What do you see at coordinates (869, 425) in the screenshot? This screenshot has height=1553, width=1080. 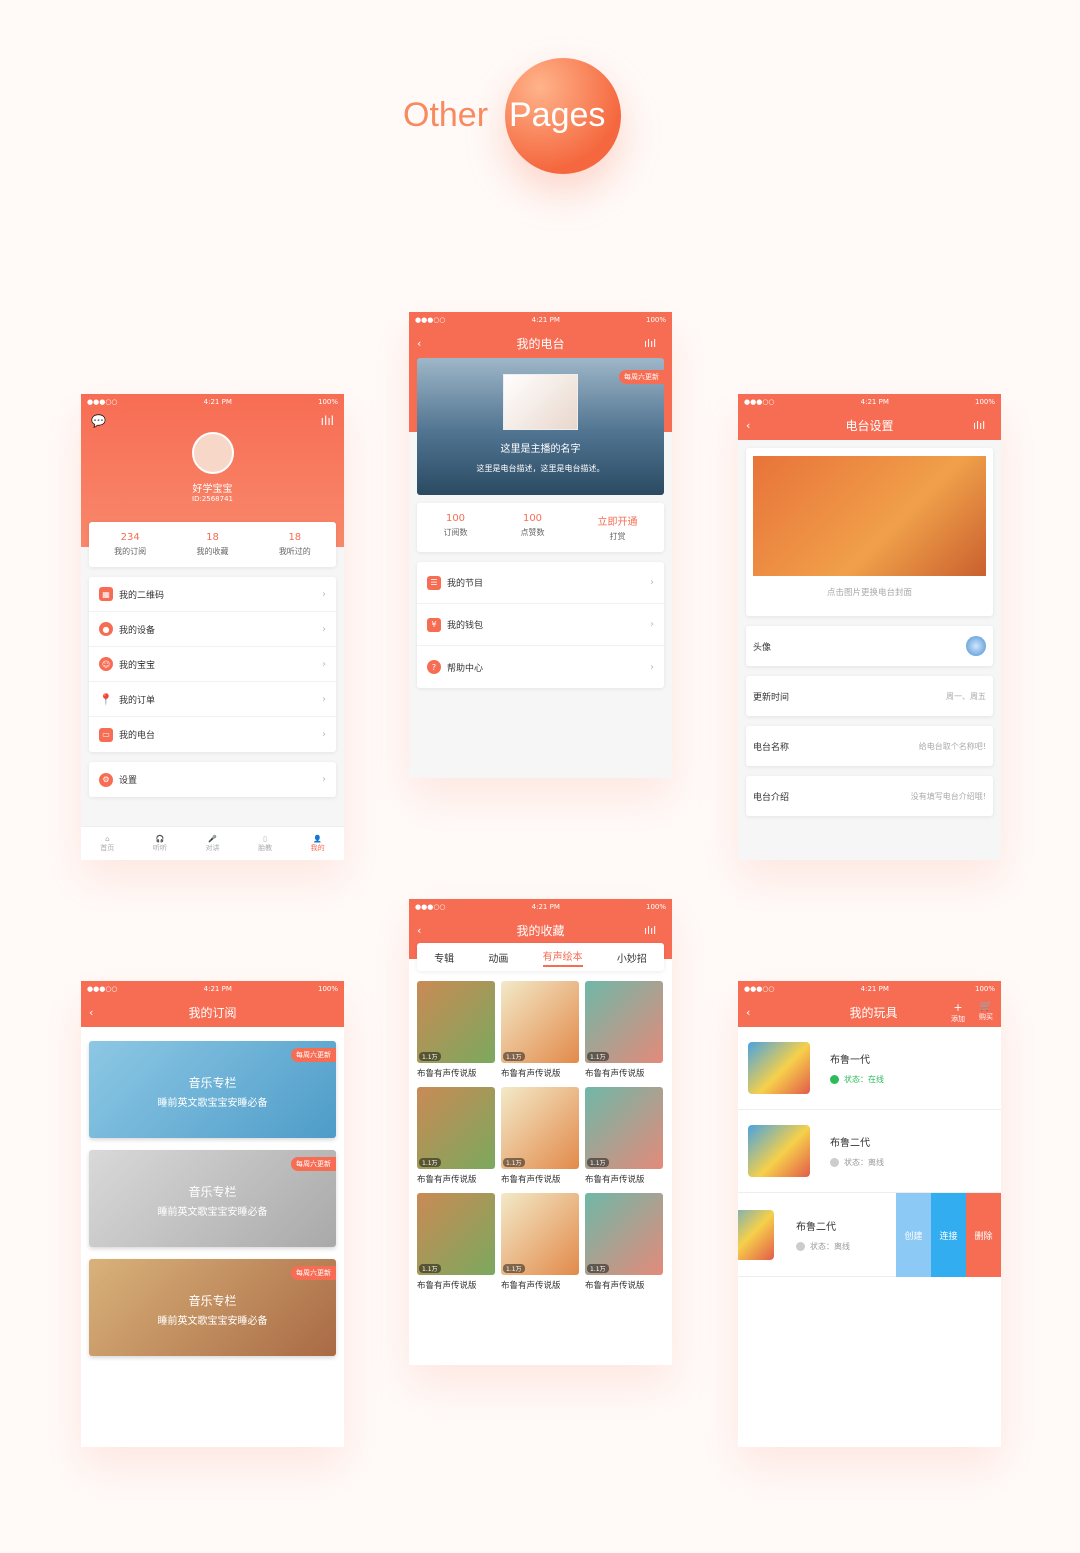 I see `nav-bar: ‹ 电台设置 ılıl` at bounding box center [869, 425].